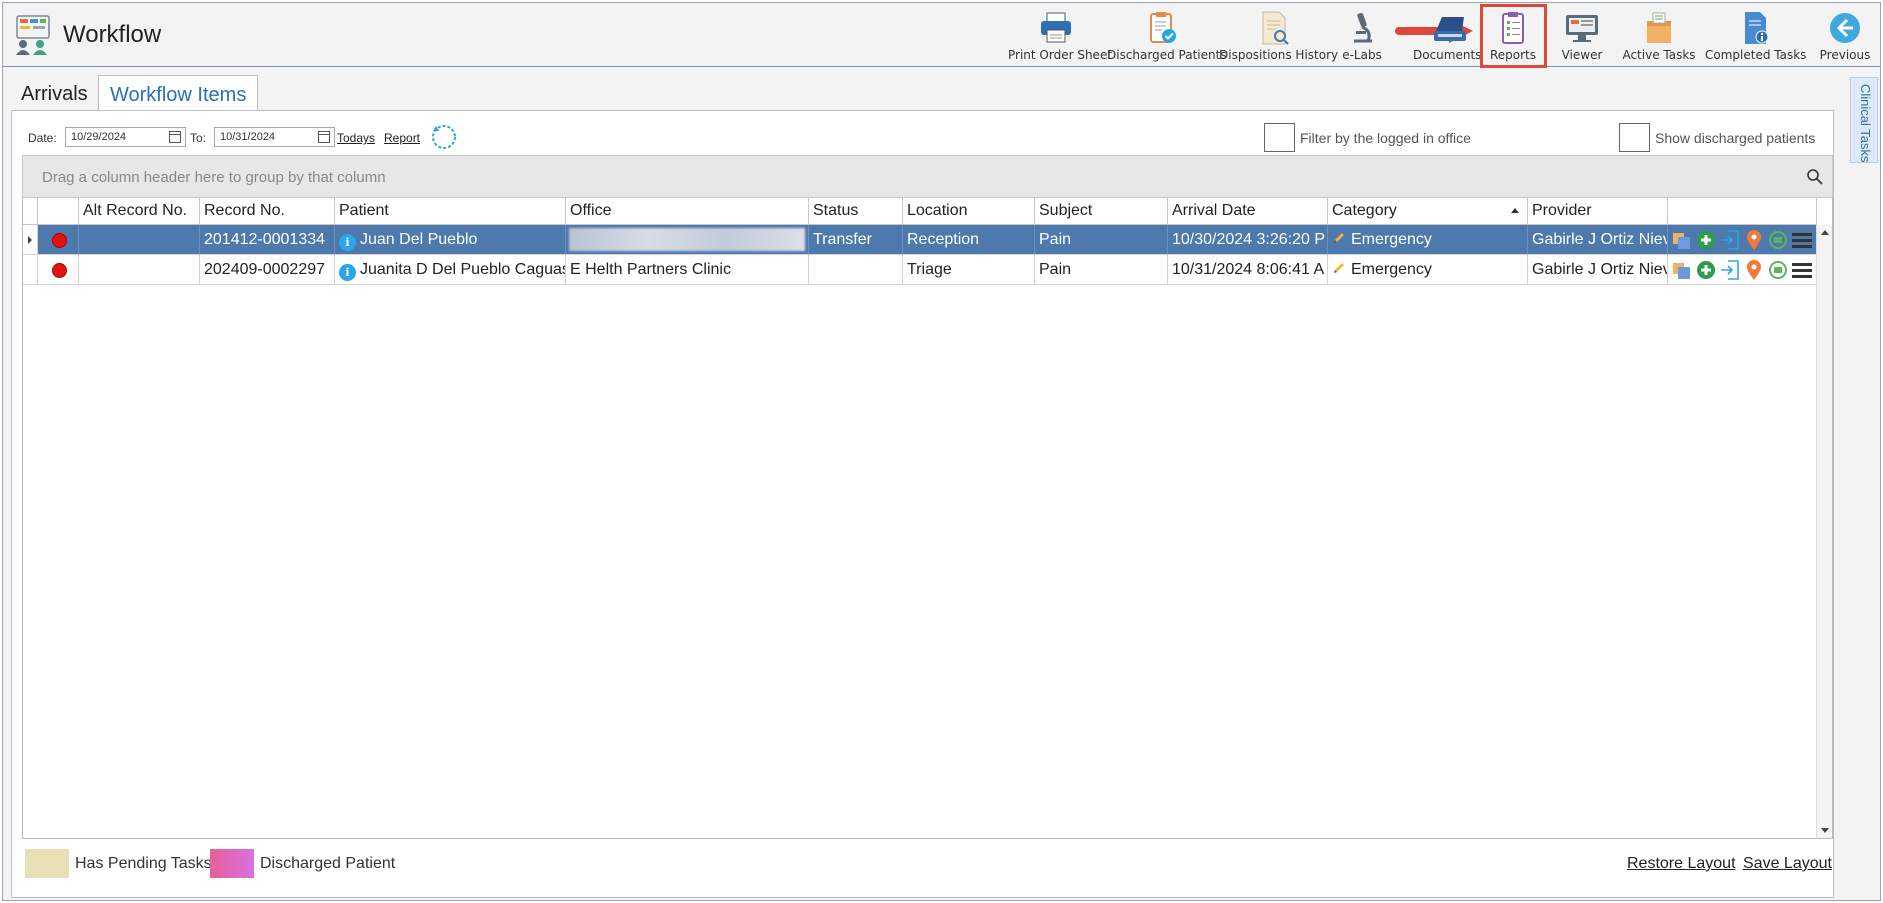 This screenshot has width=1883, height=903. Describe the element at coordinates (139, 270) in the screenshot. I see `cell-alt-record` at that location.